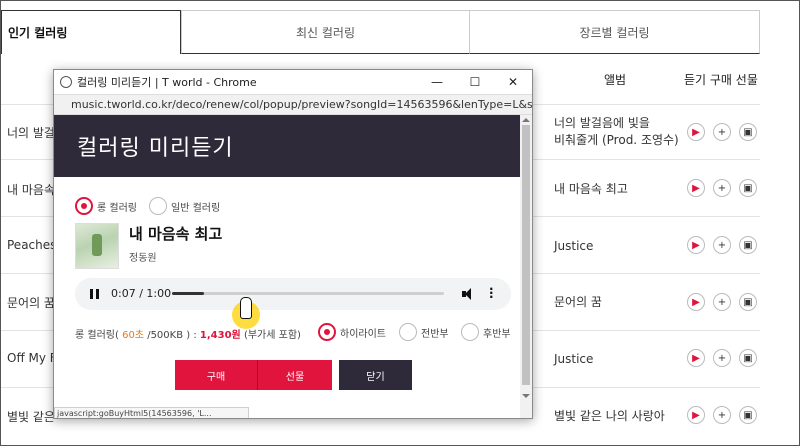 The height and width of the screenshot is (446, 800). What do you see at coordinates (437, 82) in the screenshot?
I see `minimize-icon: —` at bounding box center [437, 82].